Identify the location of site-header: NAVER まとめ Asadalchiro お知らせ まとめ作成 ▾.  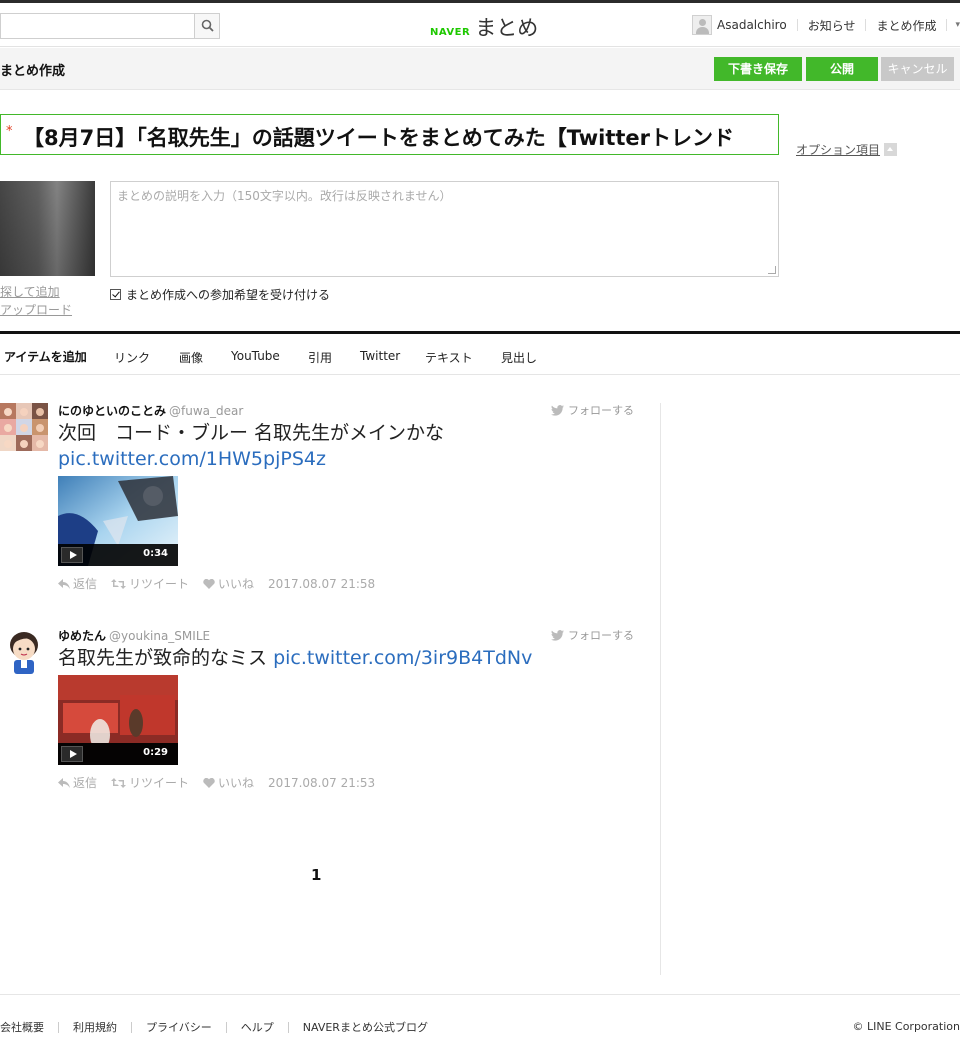
(480, 25).